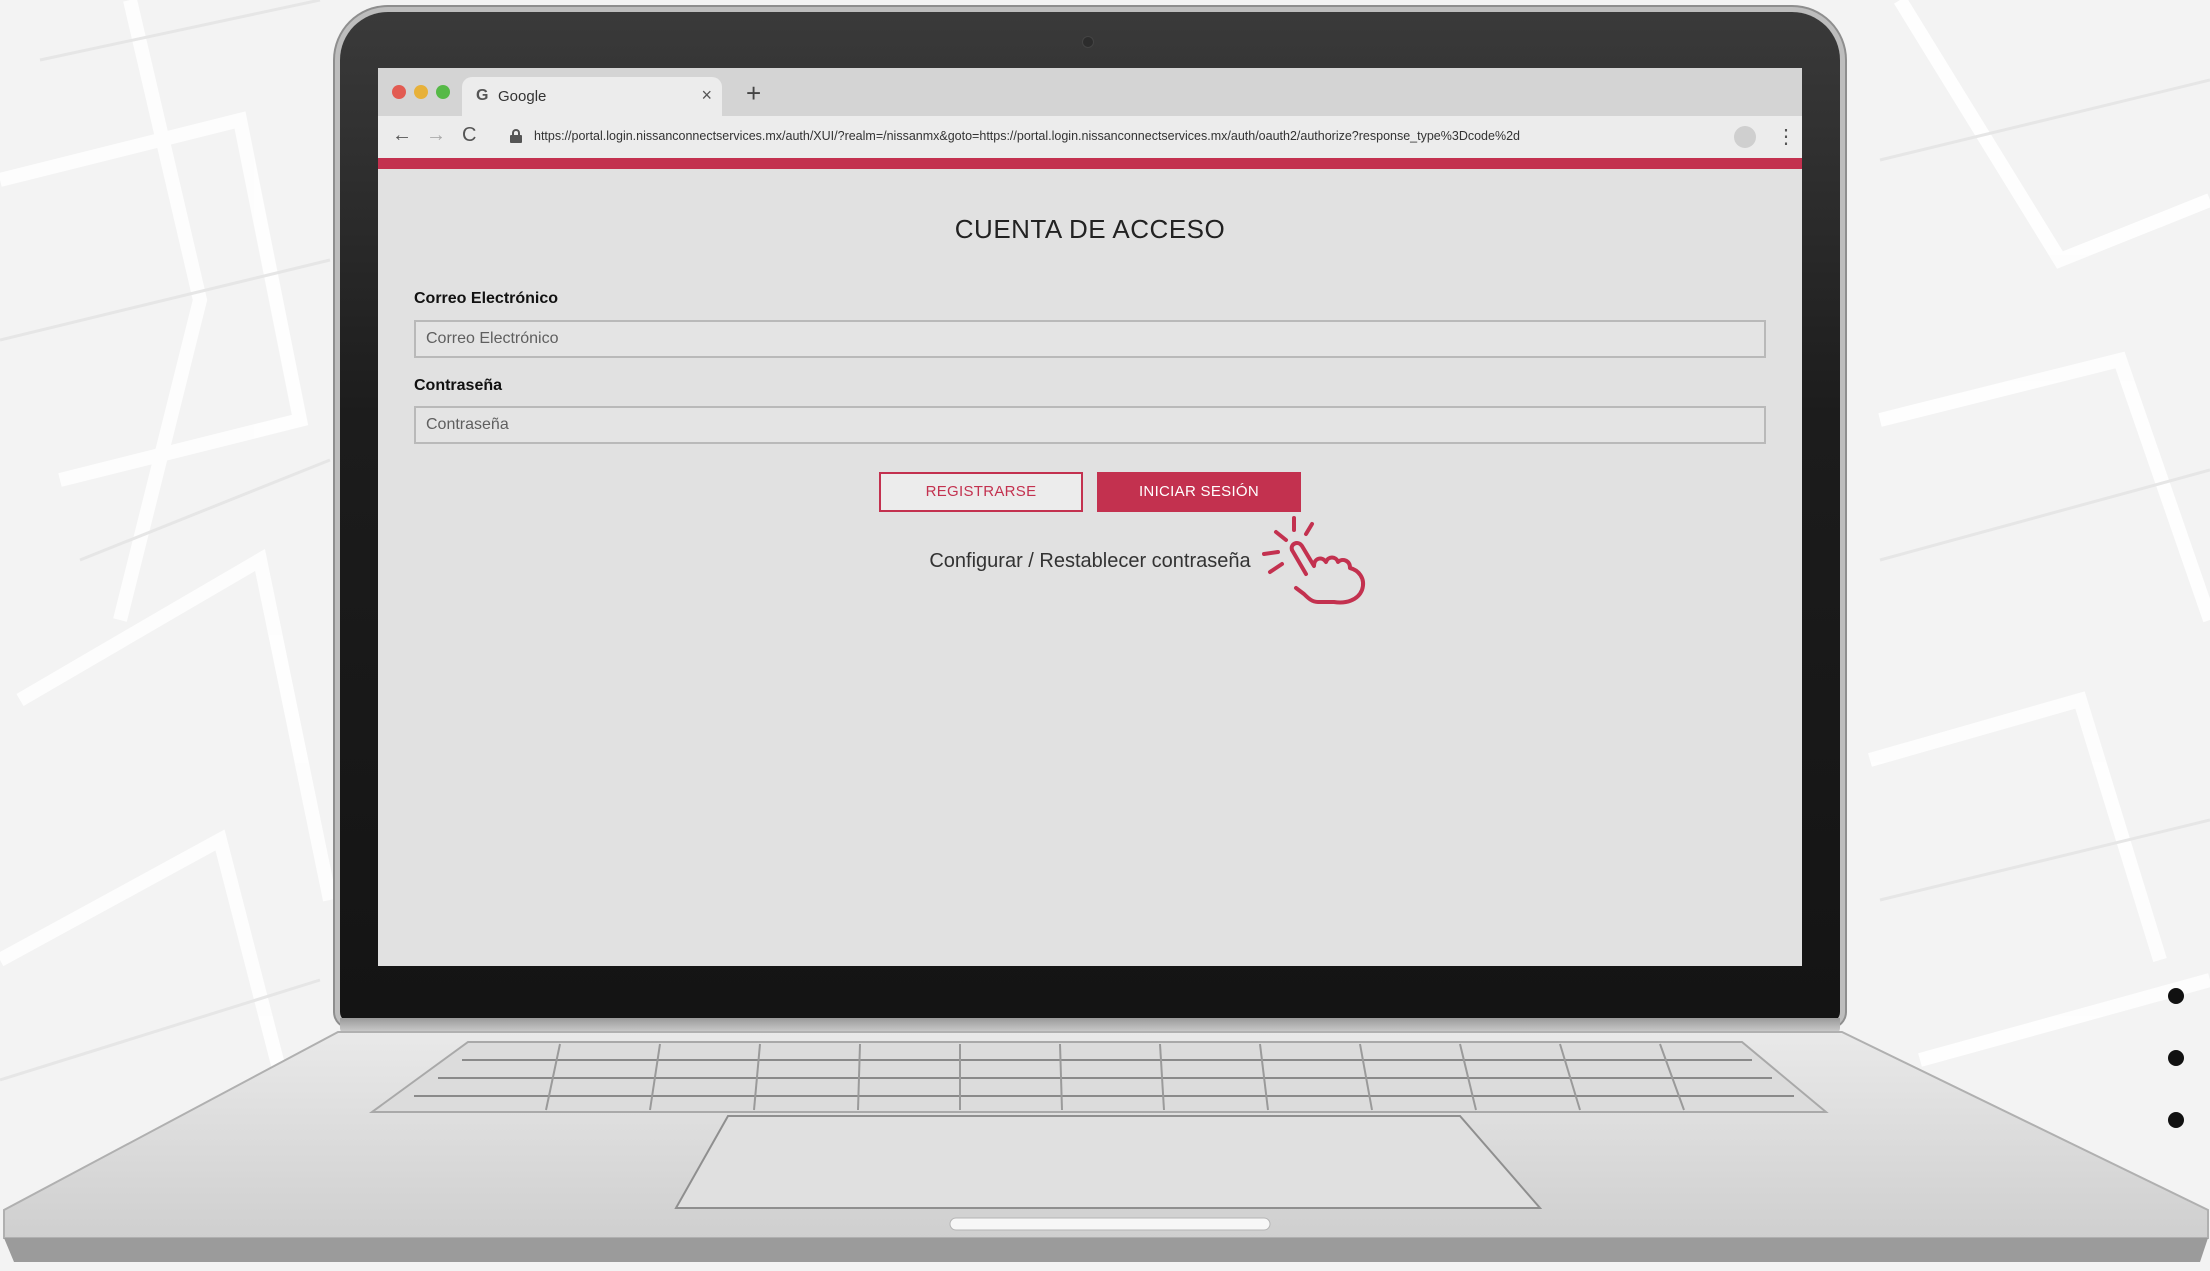 This screenshot has height=1271, width=2210. What do you see at coordinates (1199, 492) in the screenshot?
I see `login-button: INICIAR SESIÓN` at bounding box center [1199, 492].